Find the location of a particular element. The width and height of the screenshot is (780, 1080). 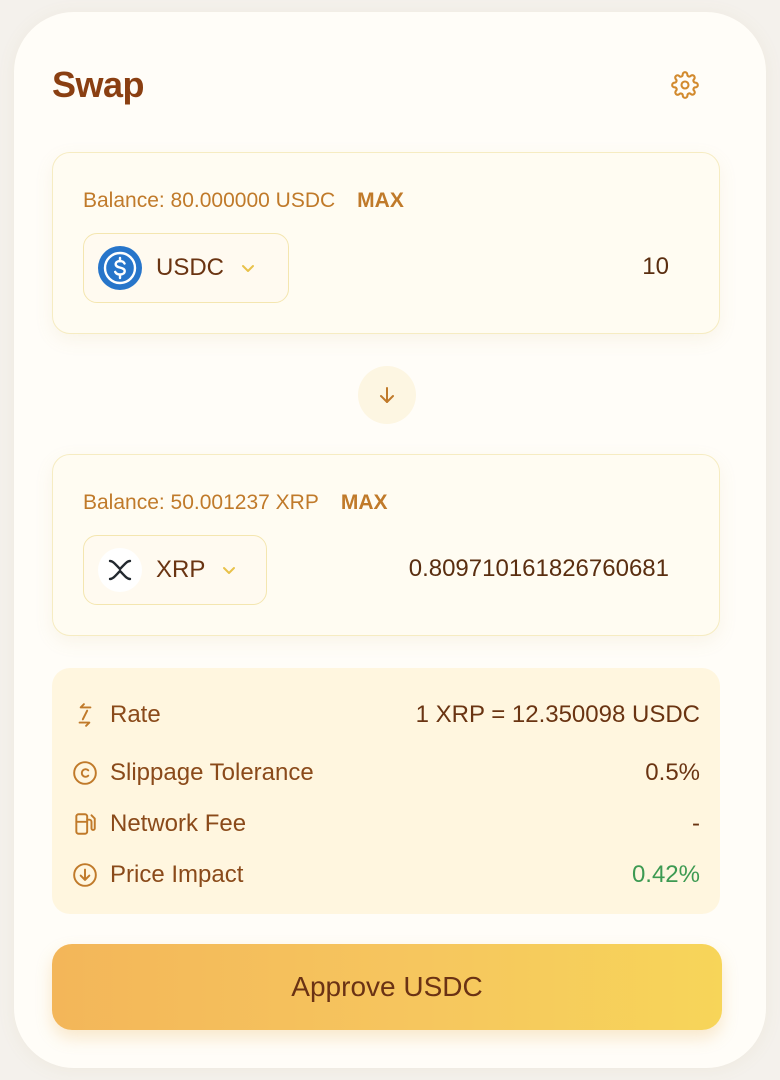

detail-label: Price Impact is located at coordinates (177, 874).